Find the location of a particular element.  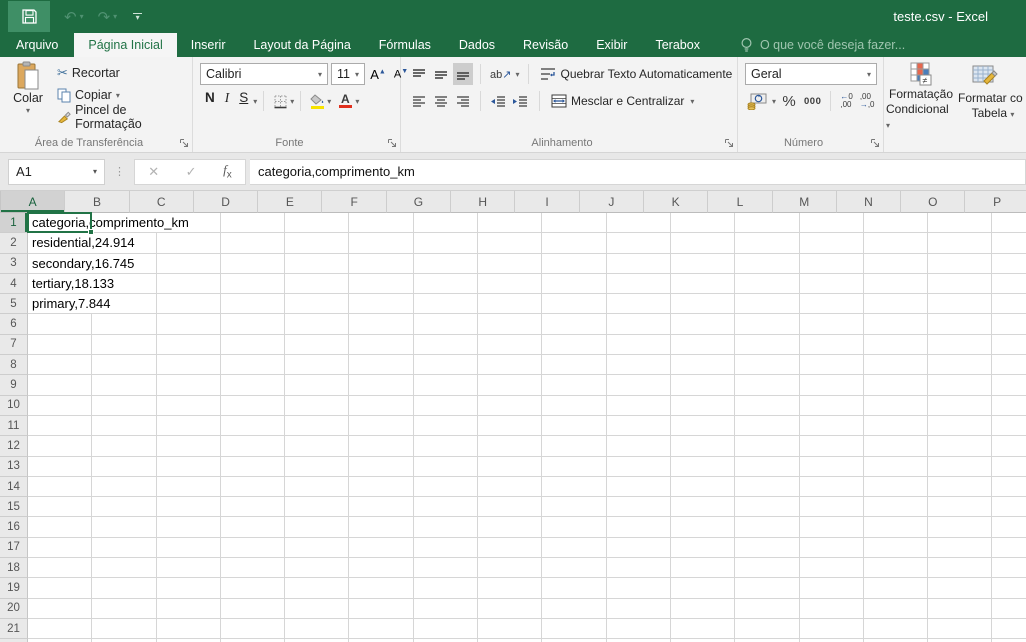

cell-N3 is located at coordinates (896, 263).